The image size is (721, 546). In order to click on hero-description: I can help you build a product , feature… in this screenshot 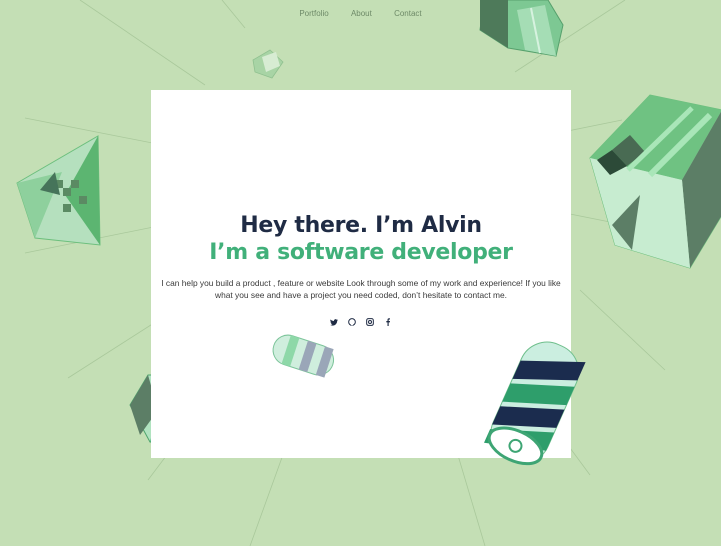, I will do `click(361, 289)`.